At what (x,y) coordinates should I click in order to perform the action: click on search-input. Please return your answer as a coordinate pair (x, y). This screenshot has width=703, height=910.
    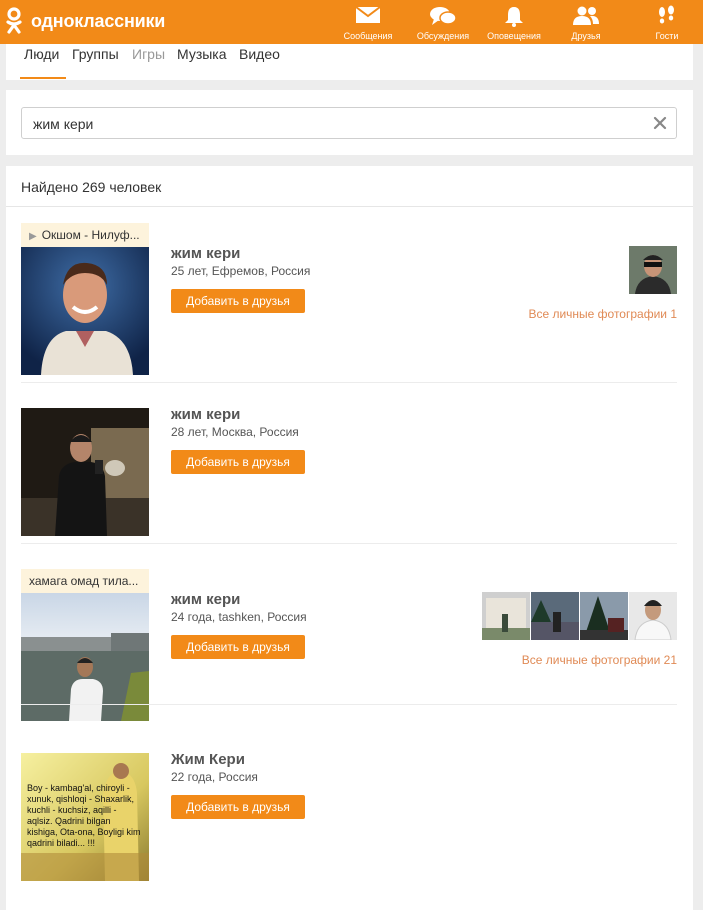
    Looking at the image, I should click on (333, 124).